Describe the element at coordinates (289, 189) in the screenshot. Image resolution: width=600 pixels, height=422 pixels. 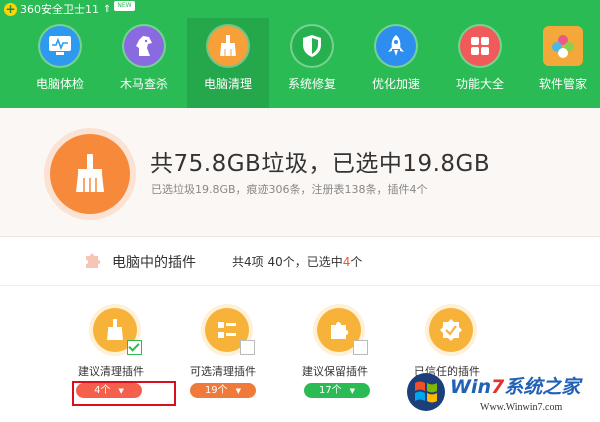
I see `summary-subtitle: 已选垃圾19.8GB，痕迹306条，注册表138条，插件4个` at that location.